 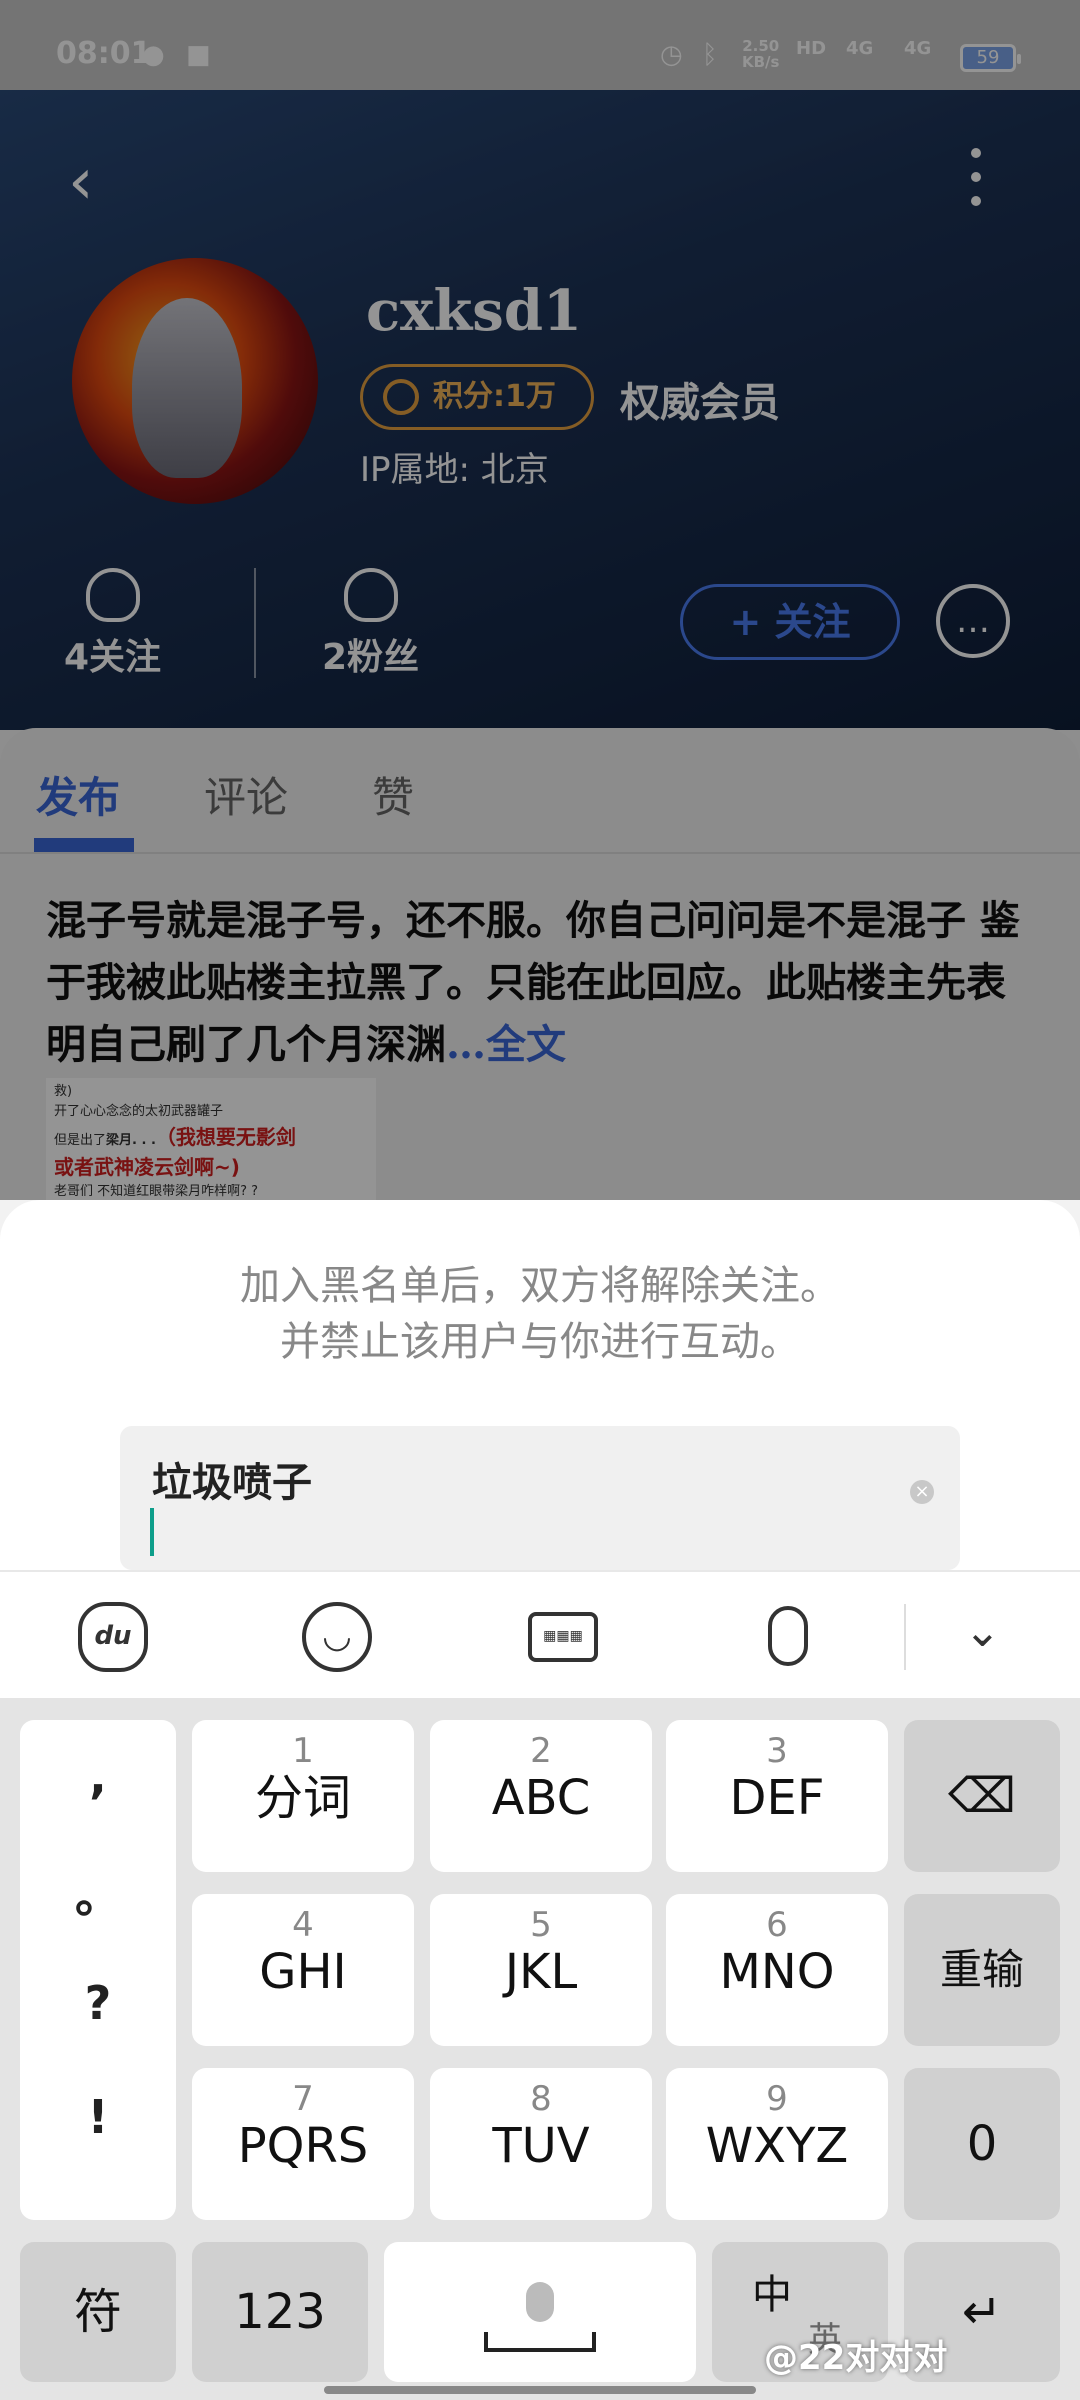 I want to click on key-9: 9 WXYZ, so click(x=777, y=2144).